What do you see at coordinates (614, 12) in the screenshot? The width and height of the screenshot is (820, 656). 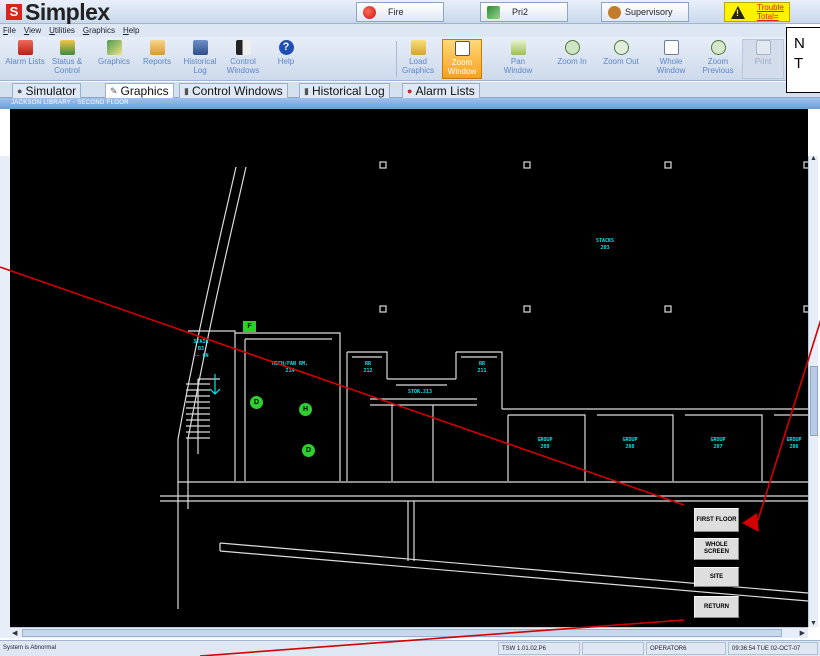 I see `supervisory-icon` at bounding box center [614, 12].